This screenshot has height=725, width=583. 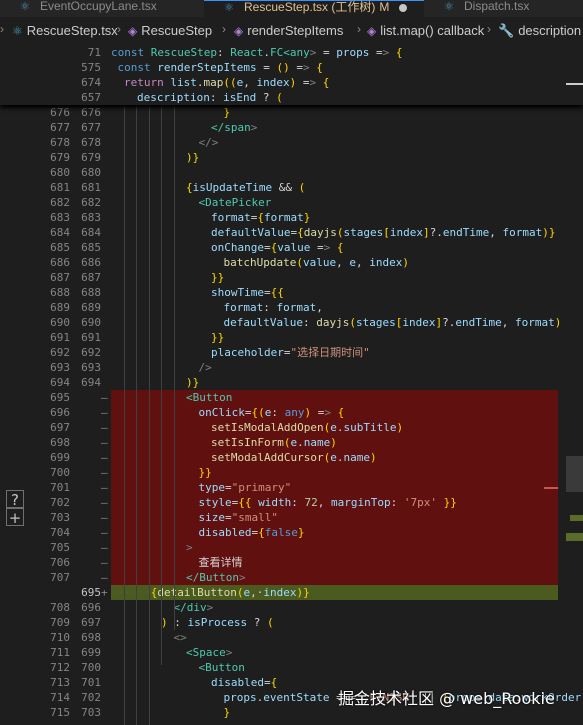 What do you see at coordinates (291, 577) in the screenshot?
I see `code-line: — 707 </Button>` at bounding box center [291, 577].